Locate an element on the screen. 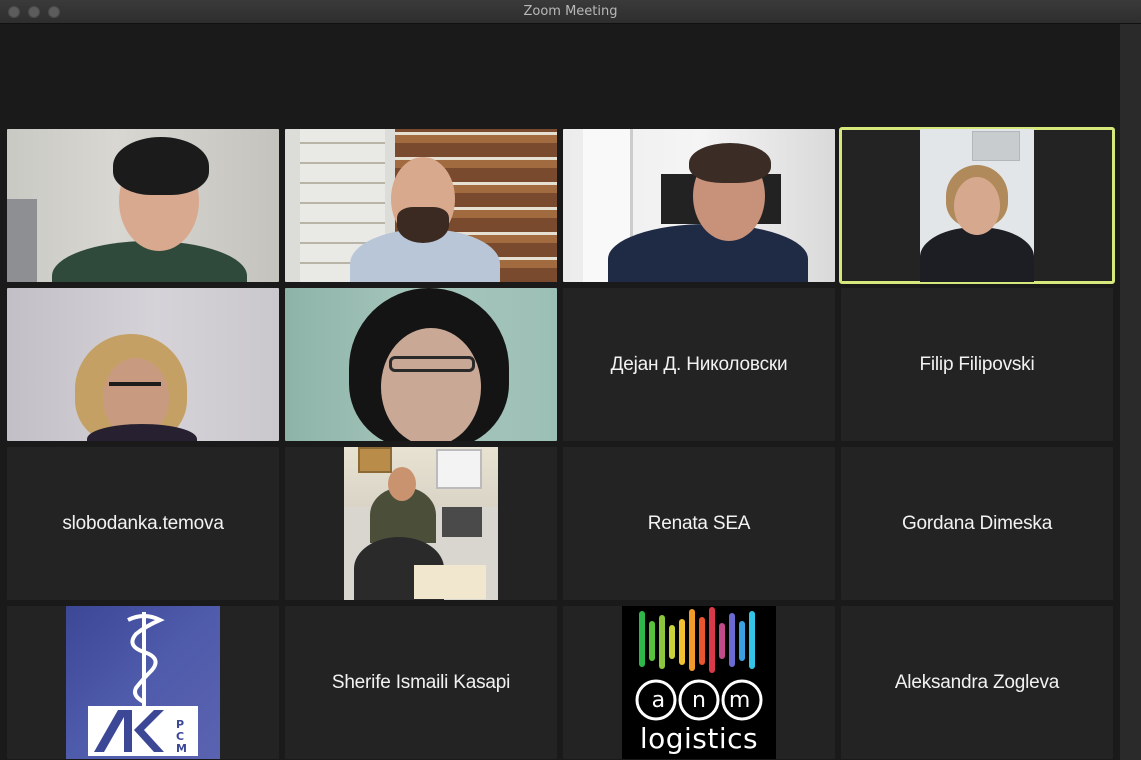 The height and width of the screenshot is (760, 1141). side-panel-edge is located at coordinates (1130, 392).